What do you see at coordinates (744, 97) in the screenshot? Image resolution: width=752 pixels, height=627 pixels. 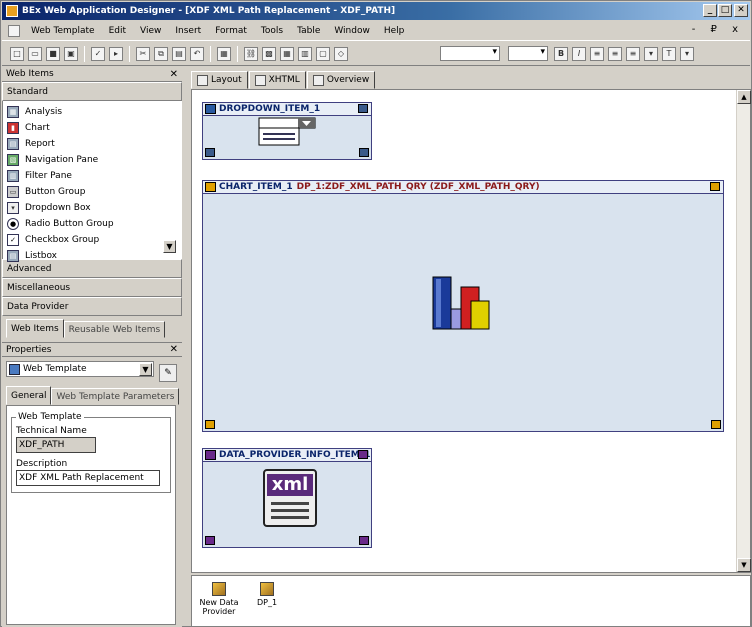 I see `scroll-up-icon: ▲` at bounding box center [744, 97].